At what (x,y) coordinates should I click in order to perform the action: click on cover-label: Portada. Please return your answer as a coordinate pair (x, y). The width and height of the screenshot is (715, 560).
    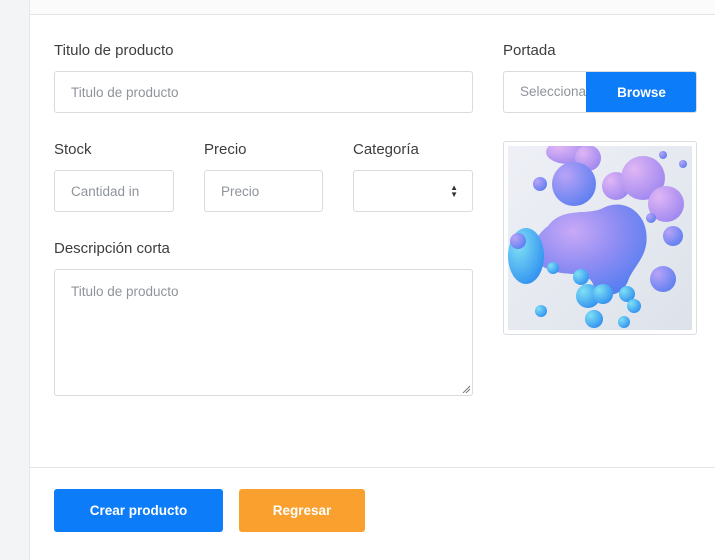
    Looking at the image, I should click on (529, 50).